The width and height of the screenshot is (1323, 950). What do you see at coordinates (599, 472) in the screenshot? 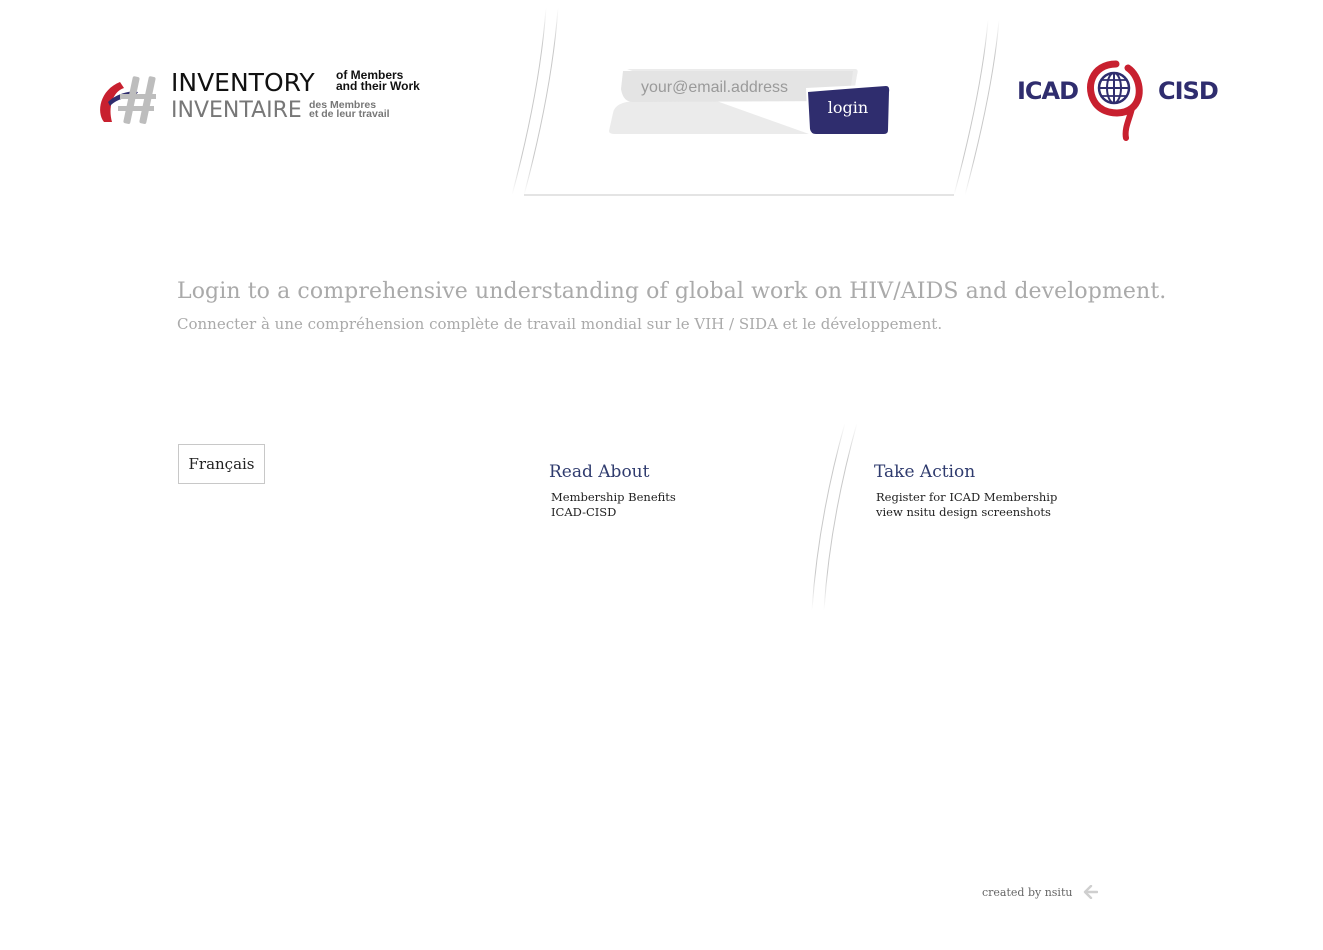
I see `read-about-heading: Read About` at bounding box center [599, 472].